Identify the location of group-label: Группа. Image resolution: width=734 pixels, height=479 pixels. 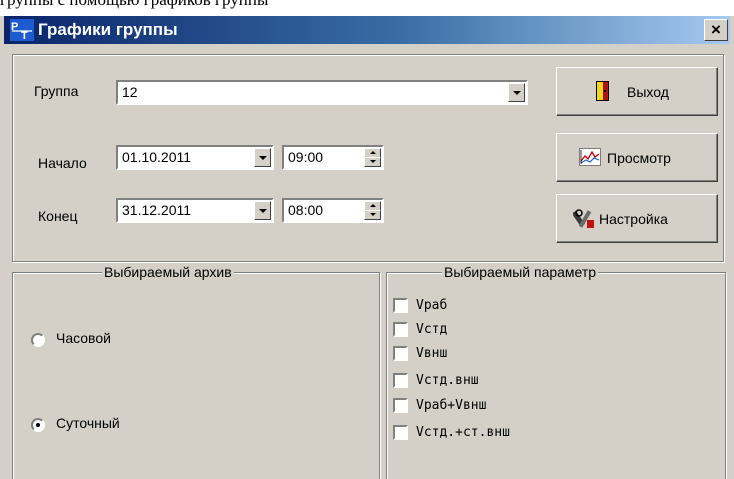
(56, 91).